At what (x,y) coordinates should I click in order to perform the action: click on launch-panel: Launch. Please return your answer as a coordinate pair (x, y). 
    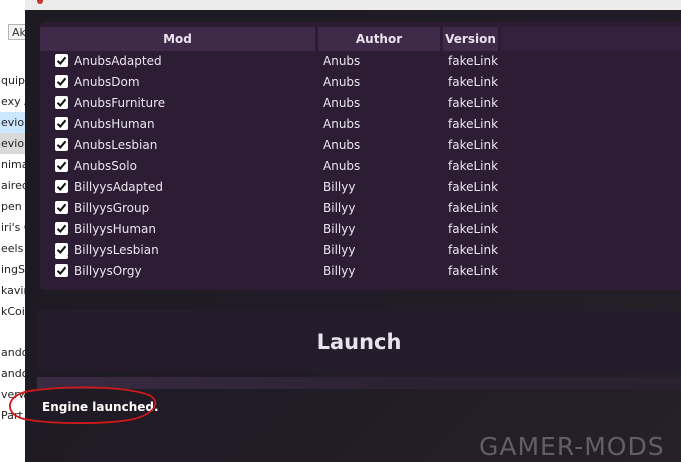
    Looking at the image, I should click on (359, 341).